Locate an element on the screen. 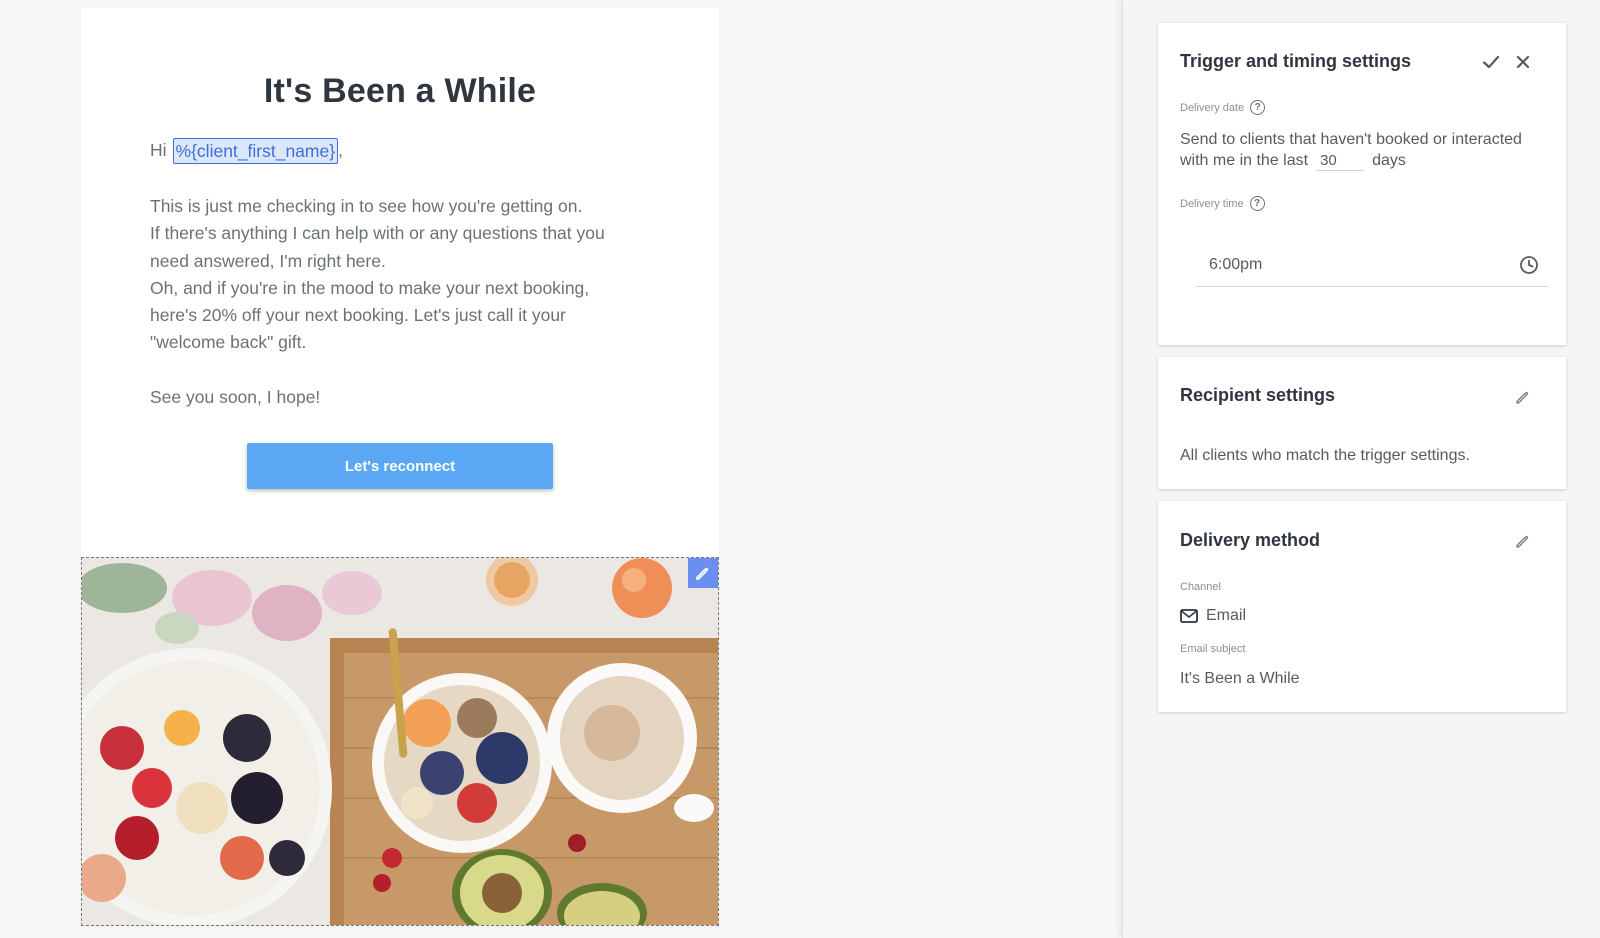  greeting-line: Hi %{client_first_name} , is located at coordinates (390, 151).